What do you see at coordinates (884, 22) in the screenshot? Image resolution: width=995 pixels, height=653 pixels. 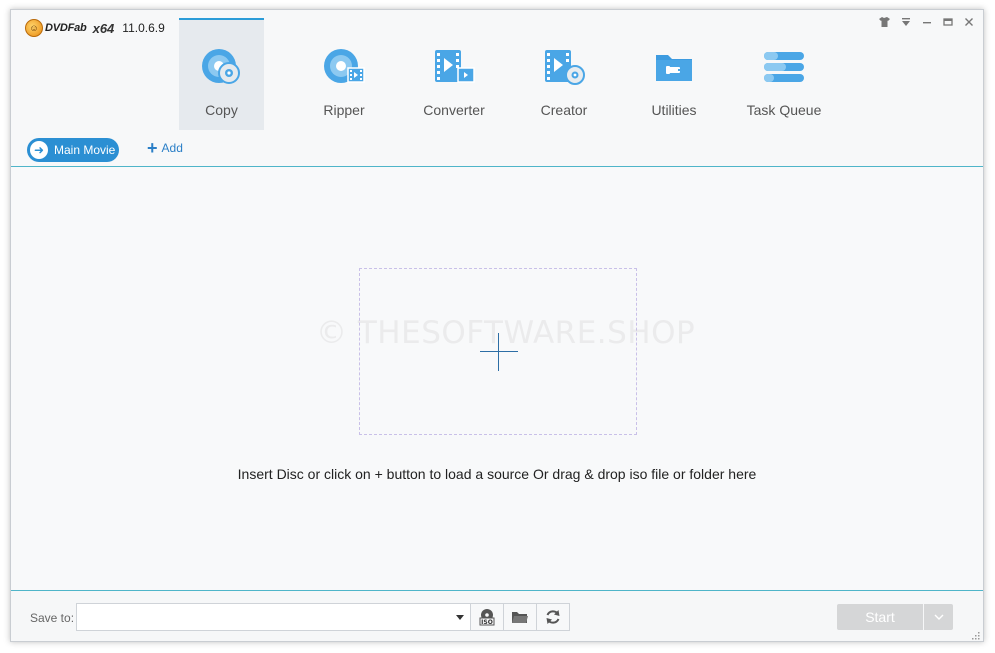 I see `skin-shirt-icon` at bounding box center [884, 22].